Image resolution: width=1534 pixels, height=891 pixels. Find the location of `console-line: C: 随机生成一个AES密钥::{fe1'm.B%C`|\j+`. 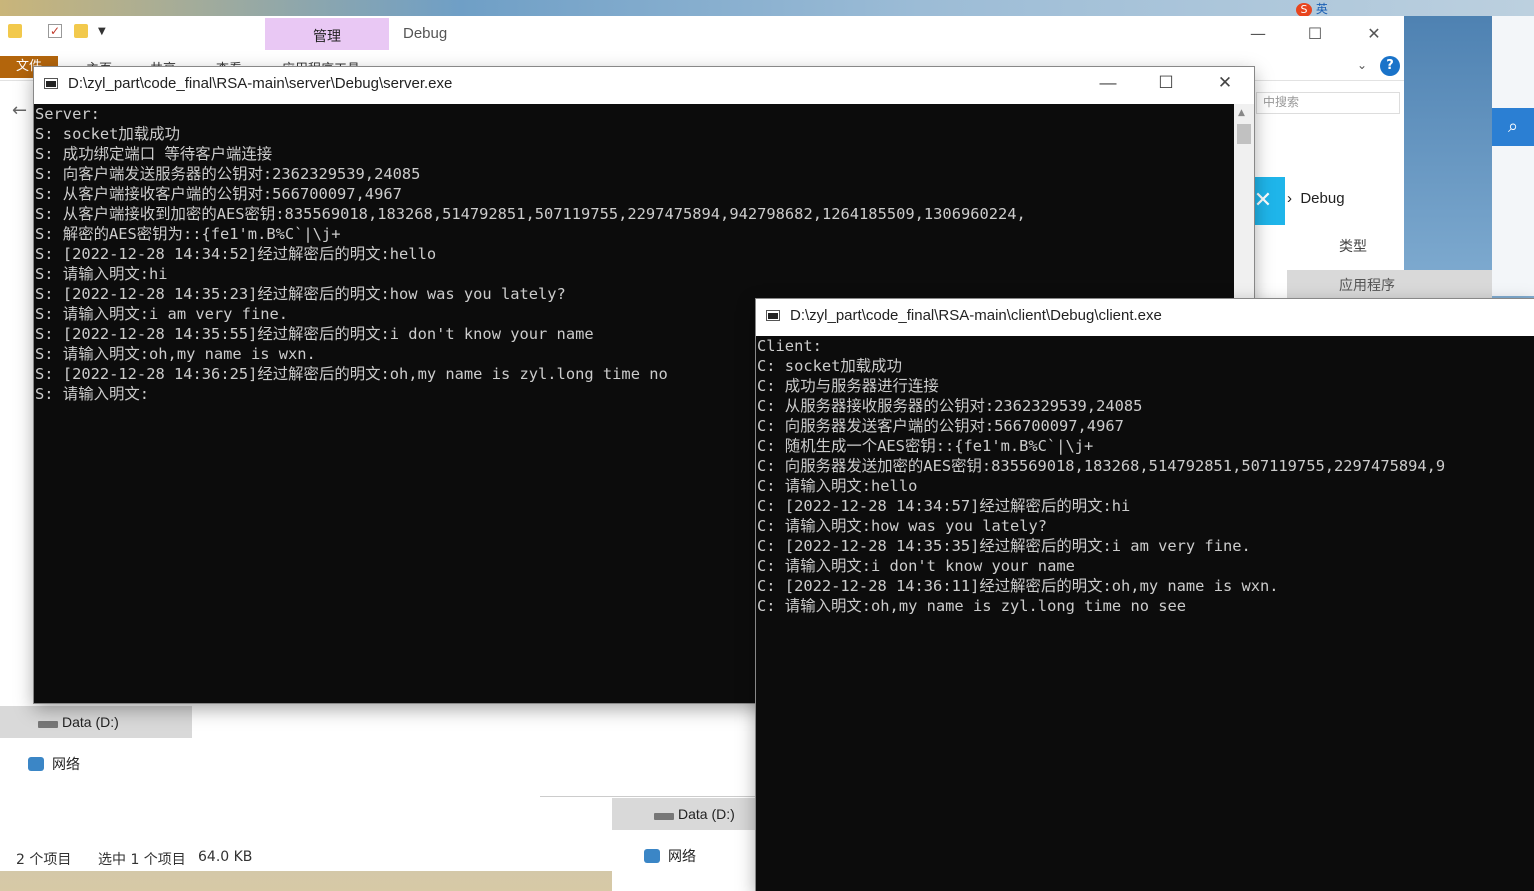

console-line: C: 随机生成一个AES密钥::{fe1'm.B%C`|\j+ is located at coordinates (925, 446).